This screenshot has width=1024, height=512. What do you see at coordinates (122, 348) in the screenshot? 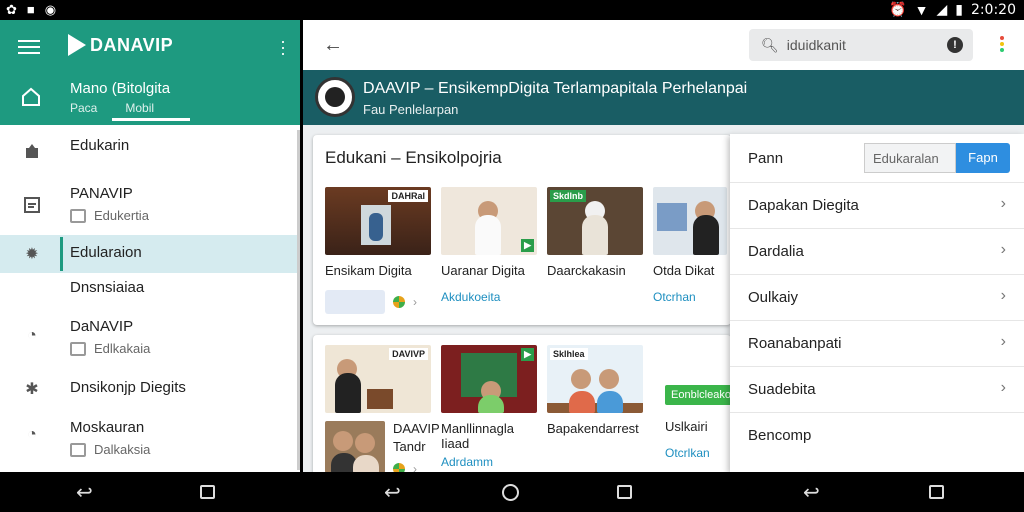
I see `drawer-item-sublabel: Edlkakaia` at bounding box center [122, 348].